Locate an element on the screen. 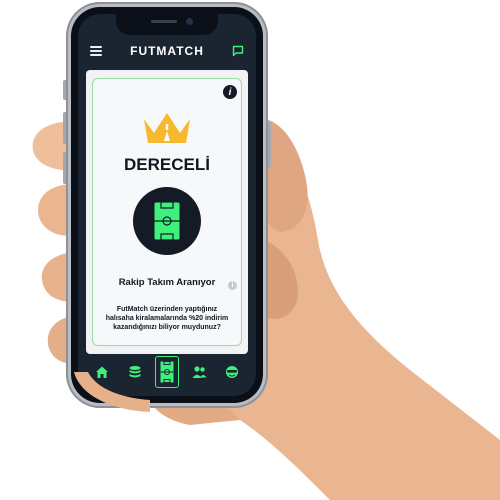 The width and height of the screenshot is (500, 500). nav-home is located at coordinates (102, 372).